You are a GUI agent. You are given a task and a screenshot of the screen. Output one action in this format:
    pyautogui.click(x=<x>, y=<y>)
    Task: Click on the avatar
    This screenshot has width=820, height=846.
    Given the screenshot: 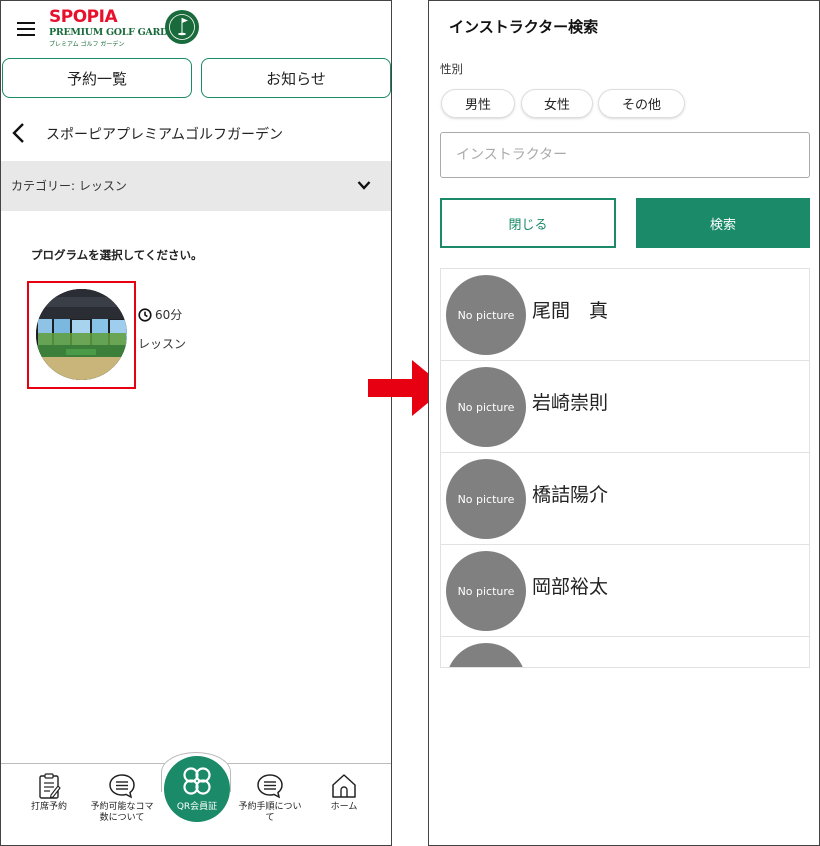 What is the action you would take?
    pyautogui.click(x=486, y=655)
    